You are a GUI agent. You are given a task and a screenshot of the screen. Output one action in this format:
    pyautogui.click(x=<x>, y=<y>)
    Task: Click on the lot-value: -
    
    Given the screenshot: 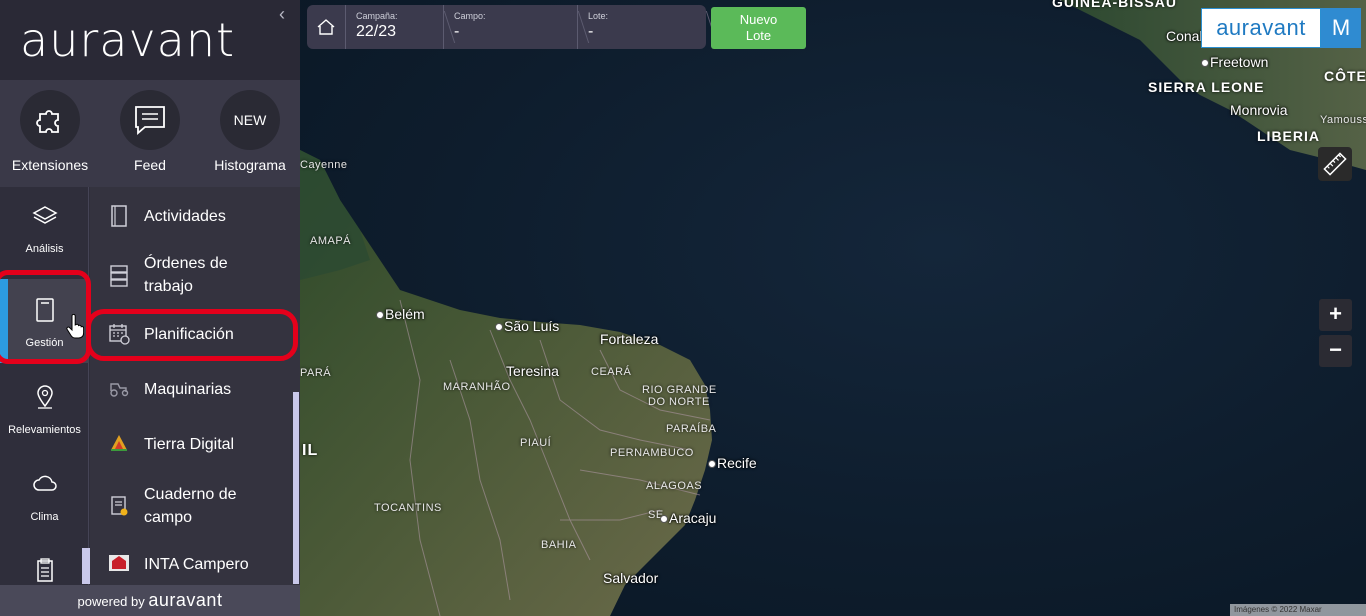 What is the action you would take?
    pyautogui.click(x=591, y=31)
    